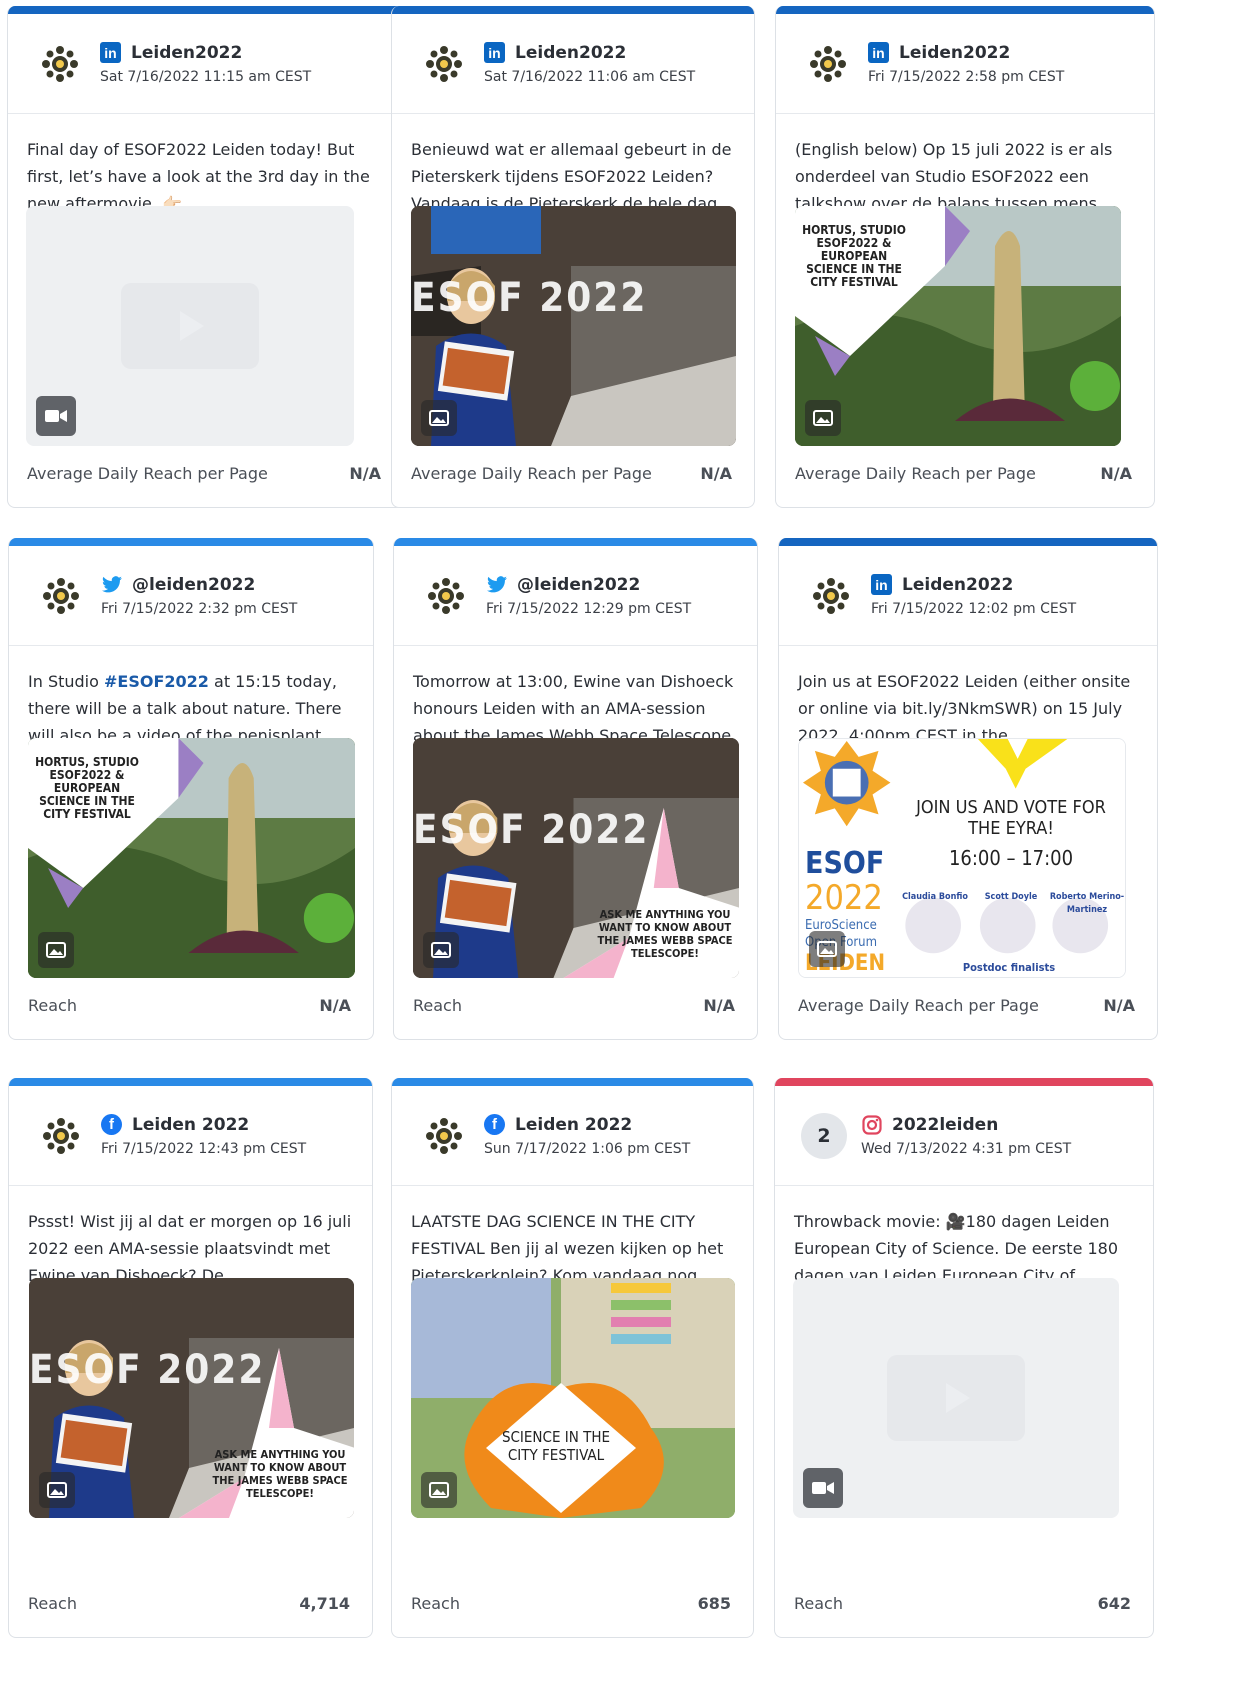 The image size is (1234, 1702). I want to click on post-text-part: In Studio, so click(66, 681).